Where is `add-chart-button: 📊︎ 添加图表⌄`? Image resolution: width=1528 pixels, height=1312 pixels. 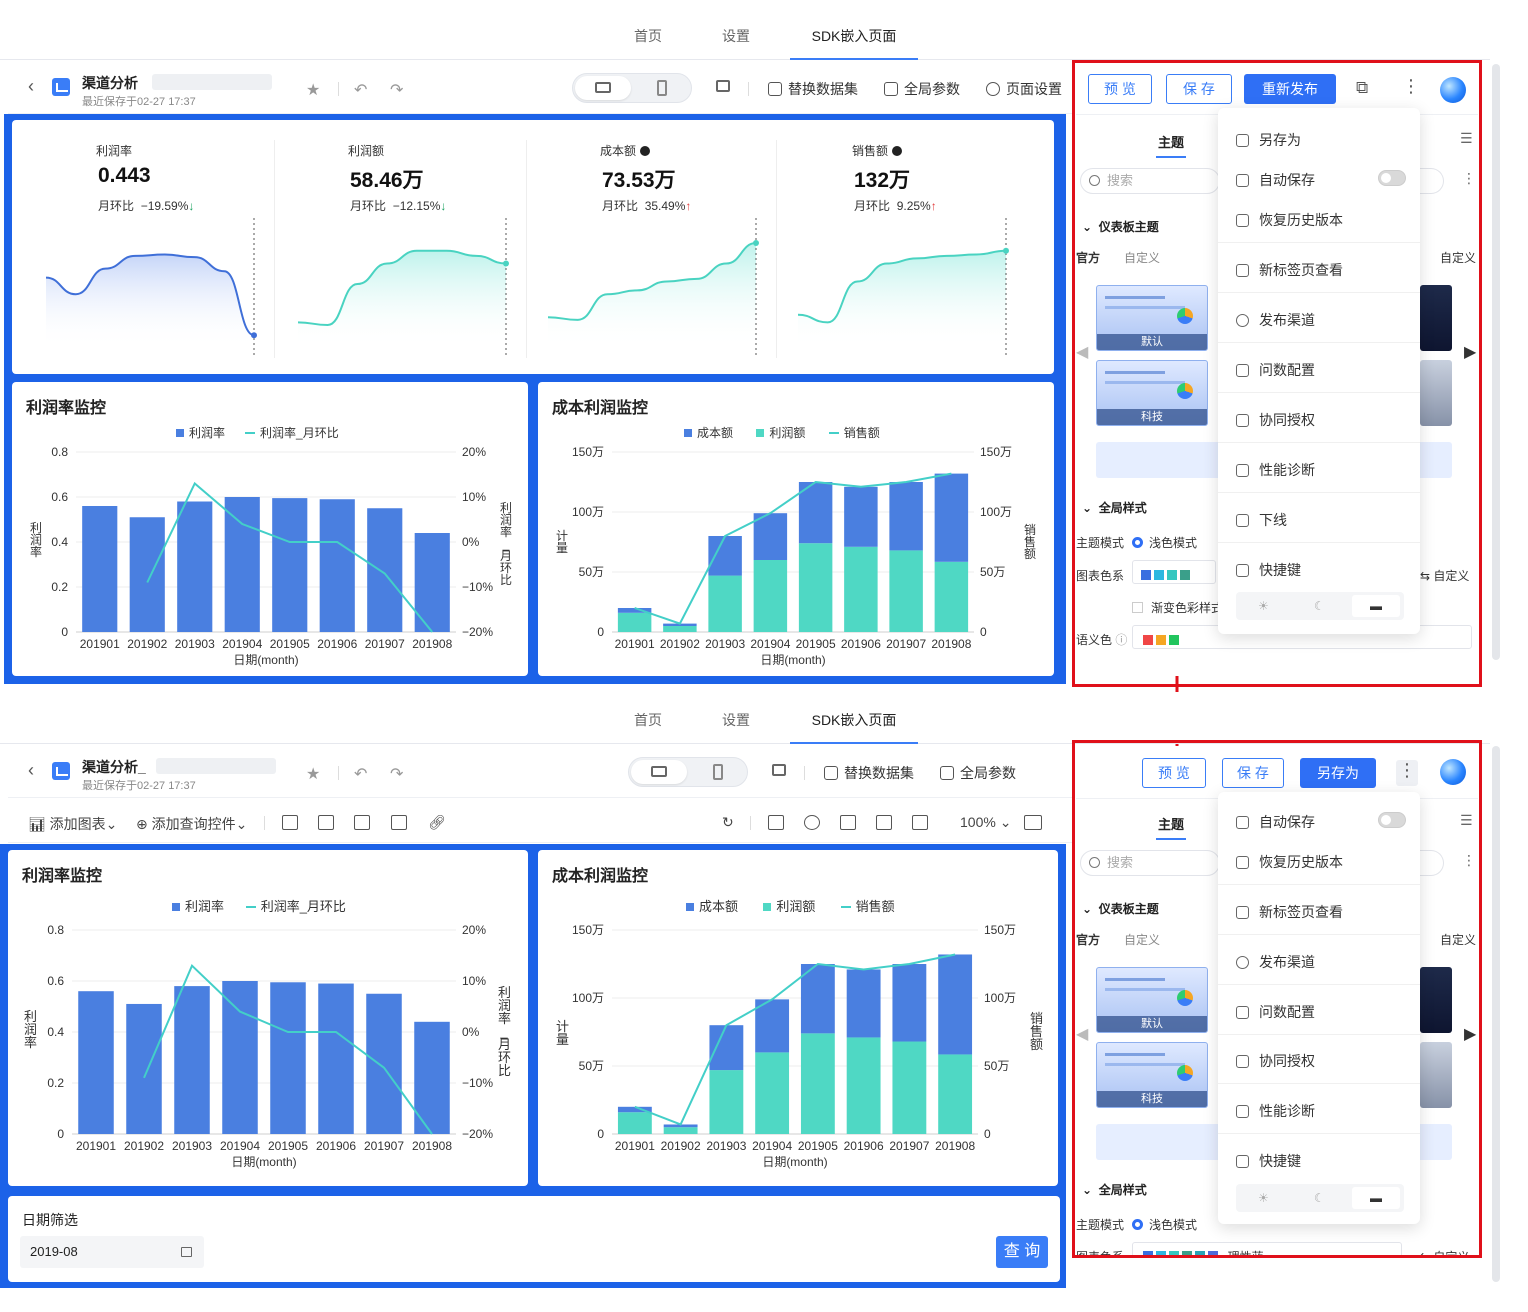
add-chart-button: 📊︎ 添加图表⌄ is located at coordinates (72, 824).